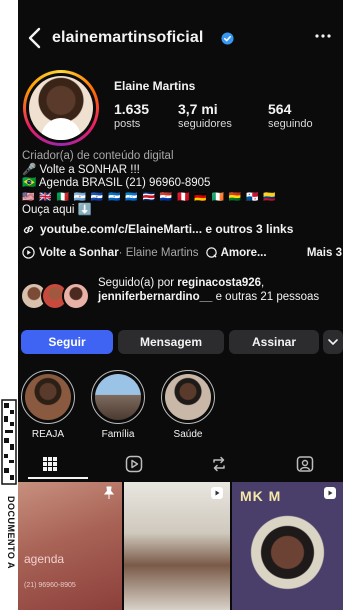 This screenshot has width=343, height=610. I want to click on ellipsis-icon, so click(323, 36).